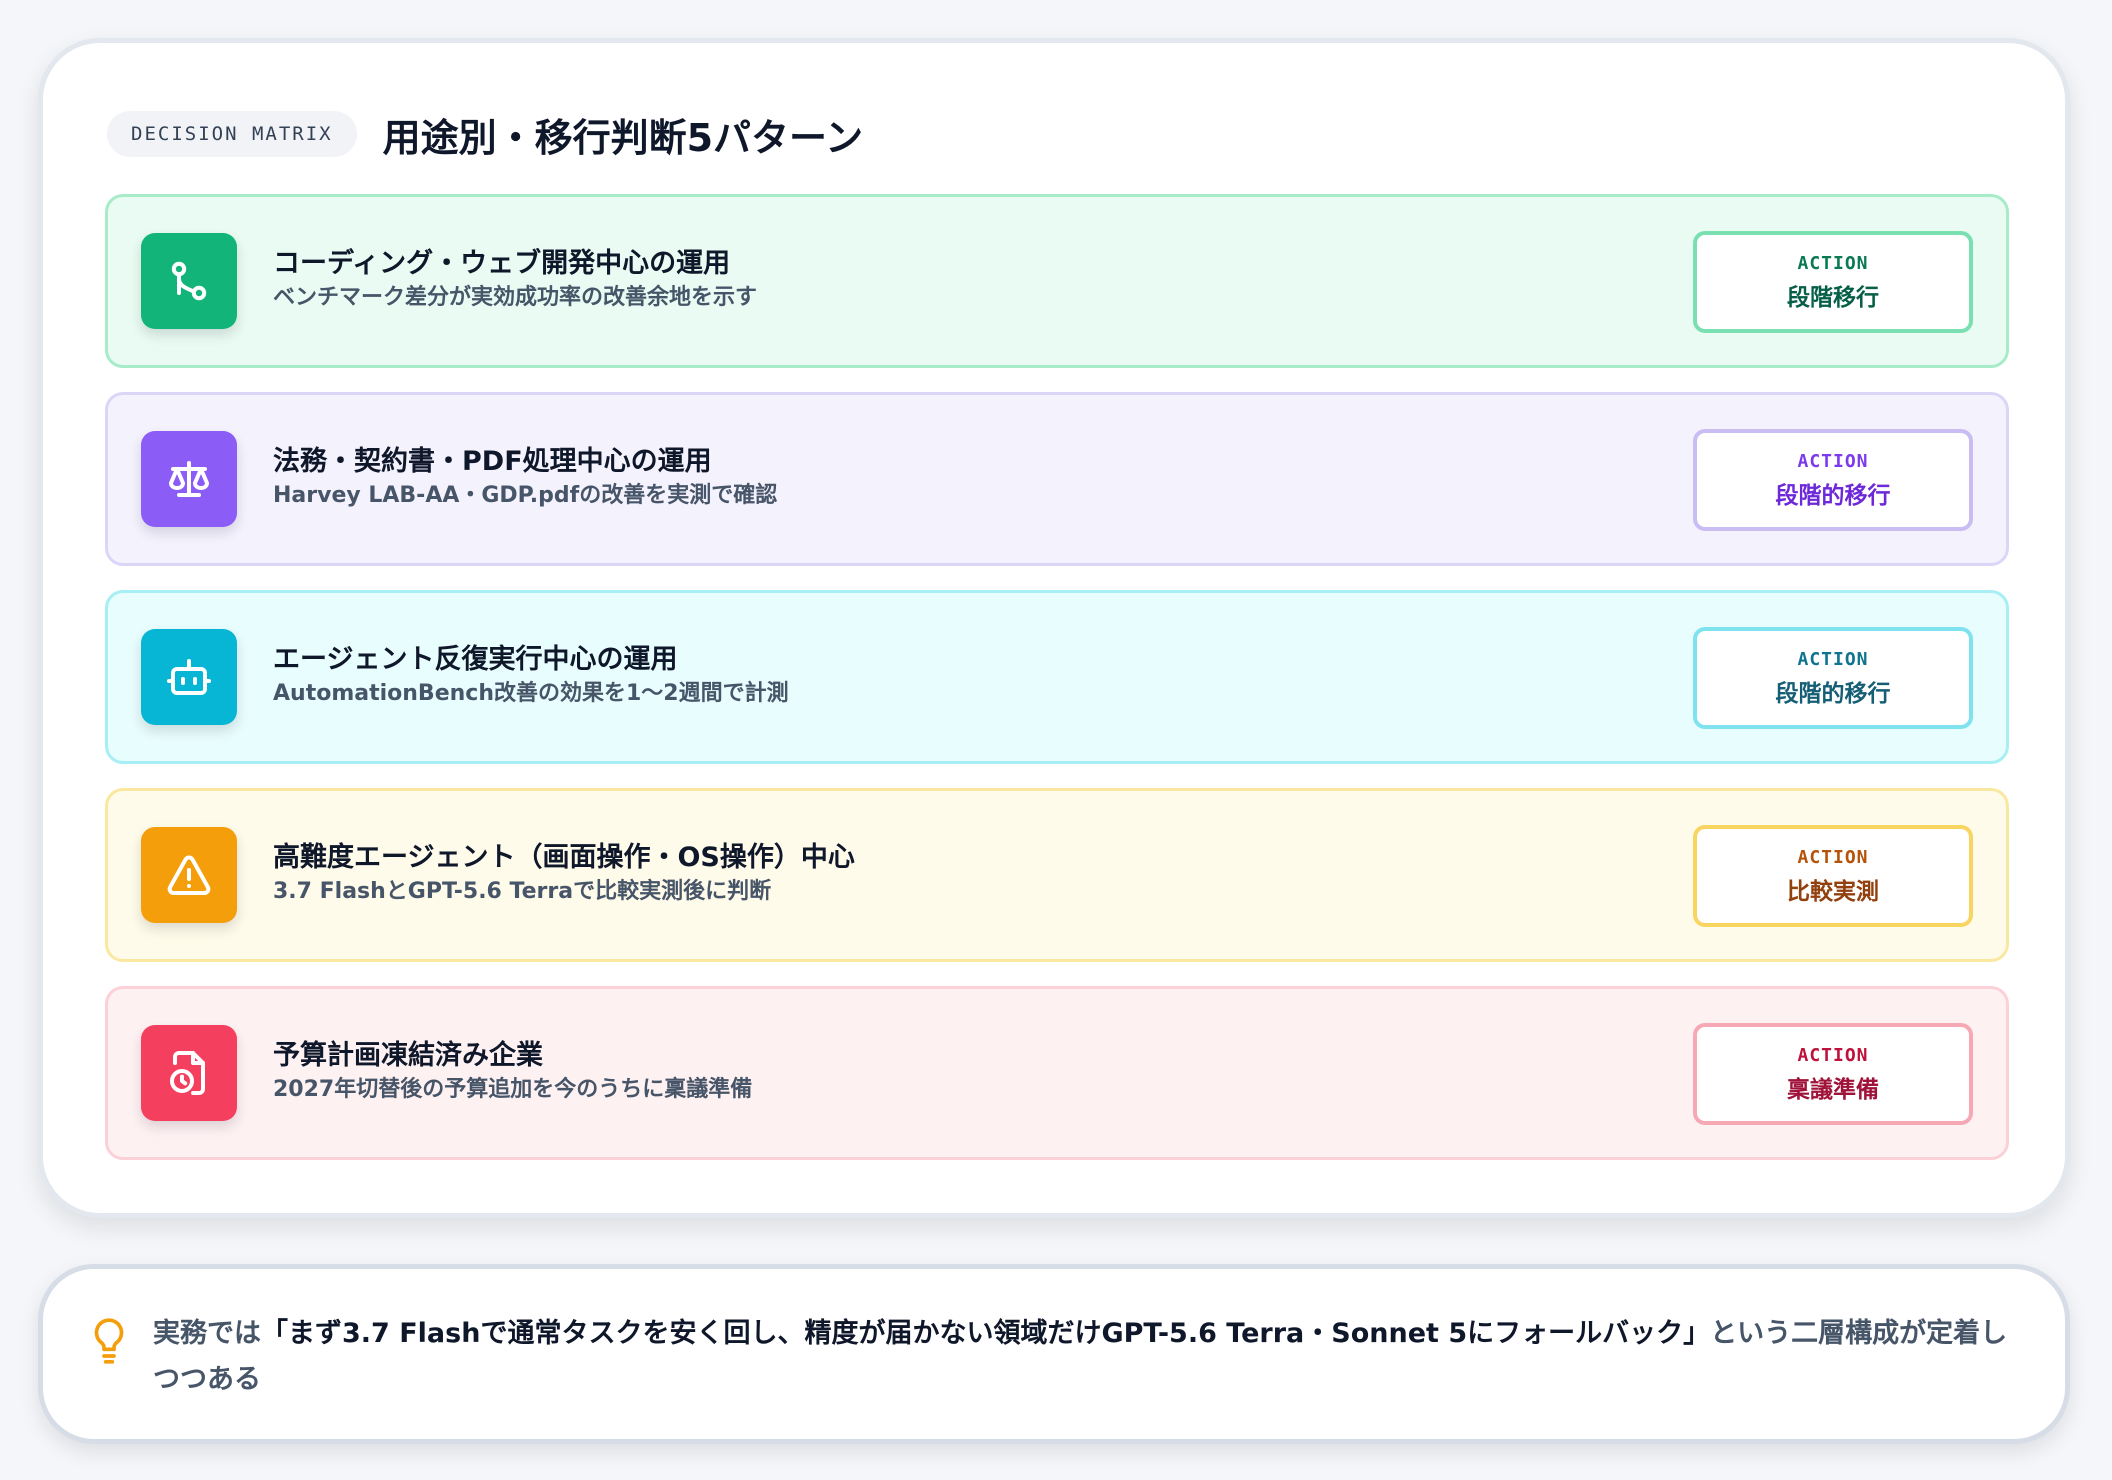 This screenshot has height=1480, width=2112. What do you see at coordinates (531, 693) in the screenshot?
I see `pattern-subtitle: AutomationBench改善の効果を1〜2週間で計測` at bounding box center [531, 693].